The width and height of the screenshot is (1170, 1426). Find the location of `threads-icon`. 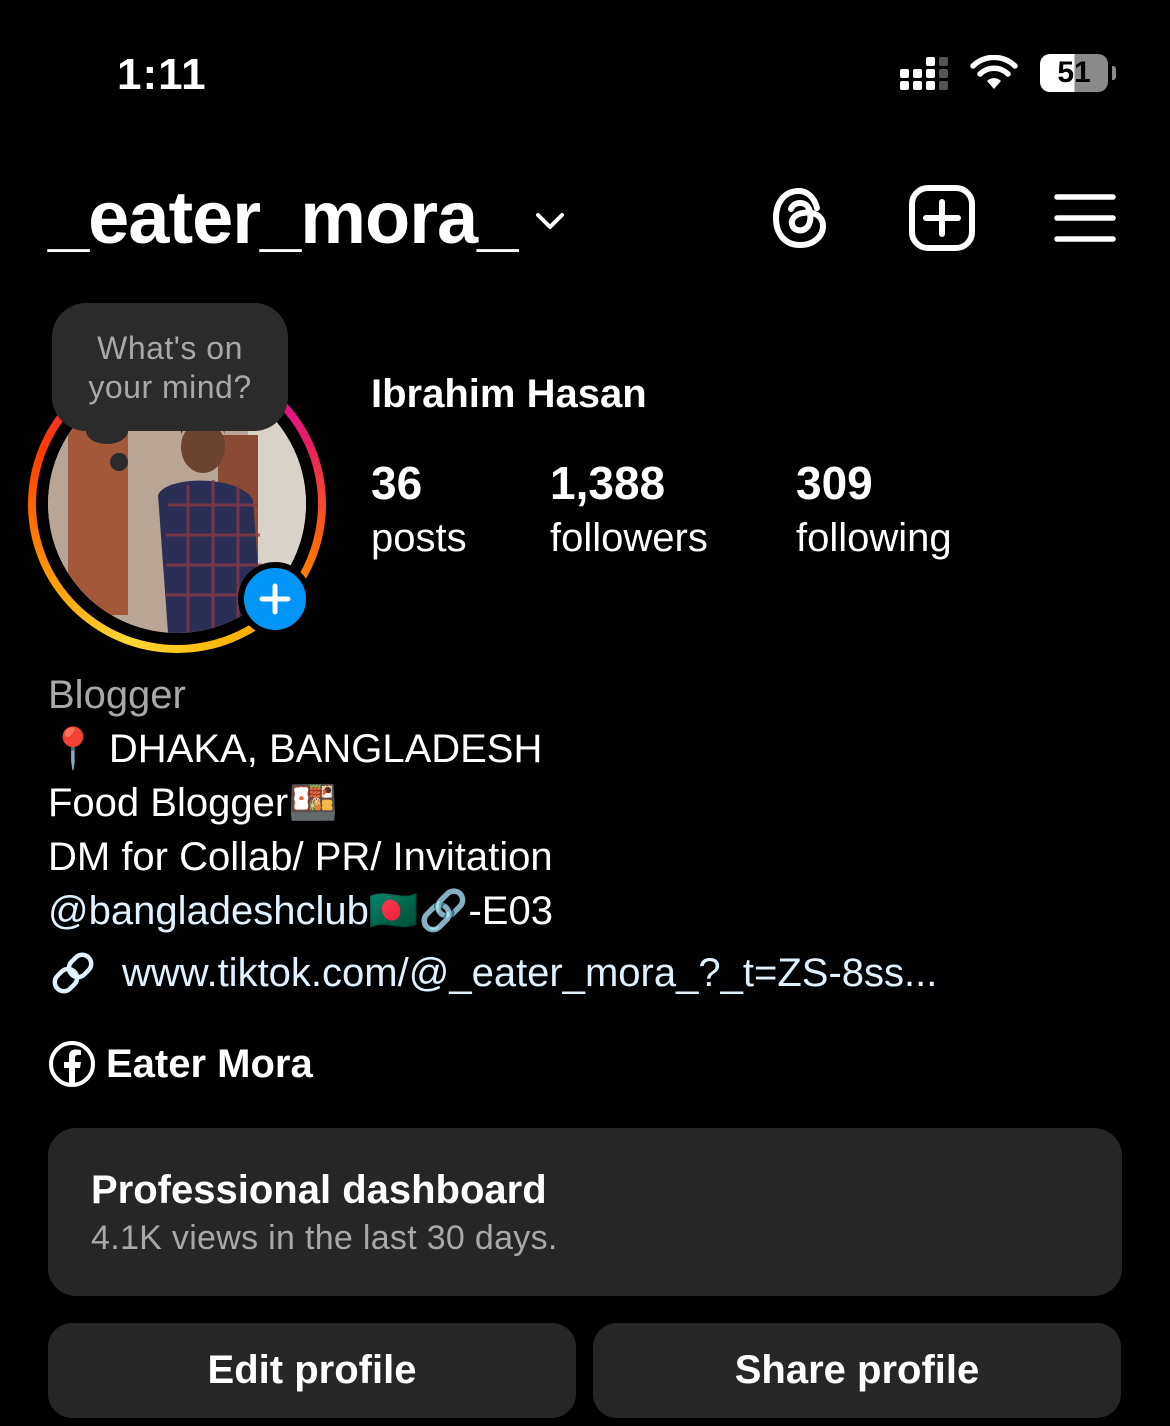

threads-icon is located at coordinates (799, 218).